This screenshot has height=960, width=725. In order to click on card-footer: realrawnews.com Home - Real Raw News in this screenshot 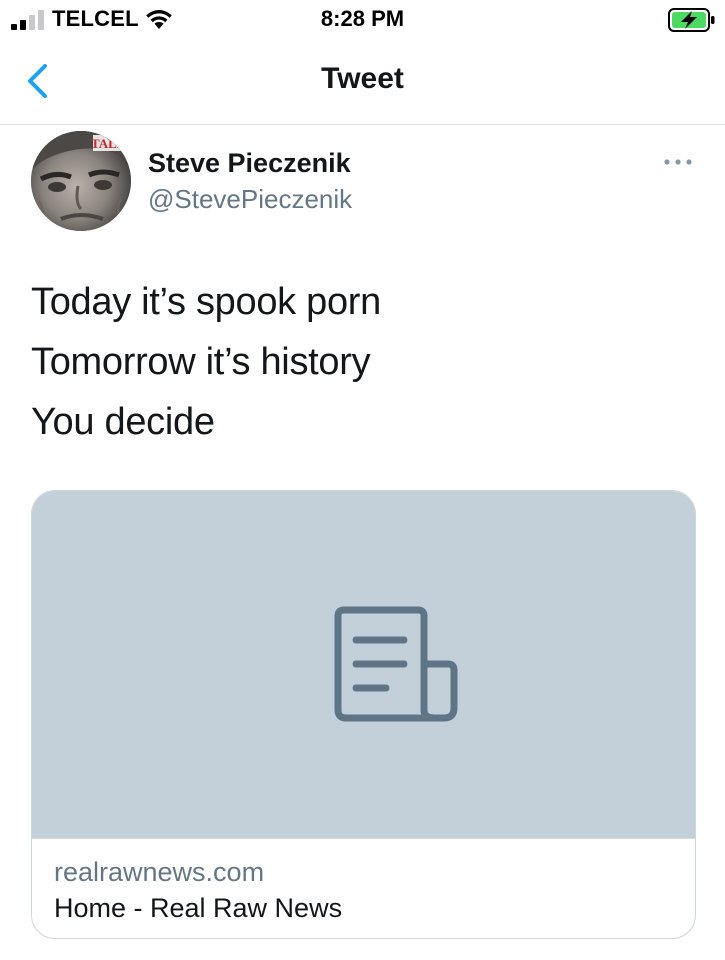, I will do `click(363, 888)`.